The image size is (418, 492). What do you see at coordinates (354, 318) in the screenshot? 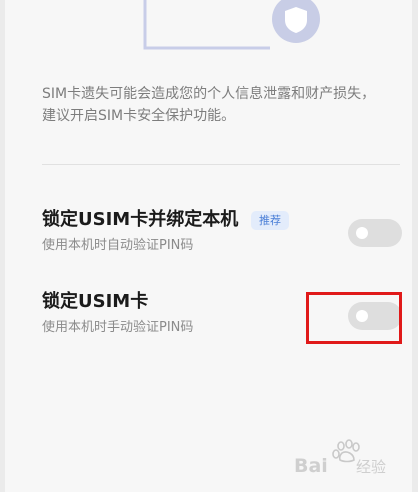
I see `annotation-highlight-box` at bounding box center [354, 318].